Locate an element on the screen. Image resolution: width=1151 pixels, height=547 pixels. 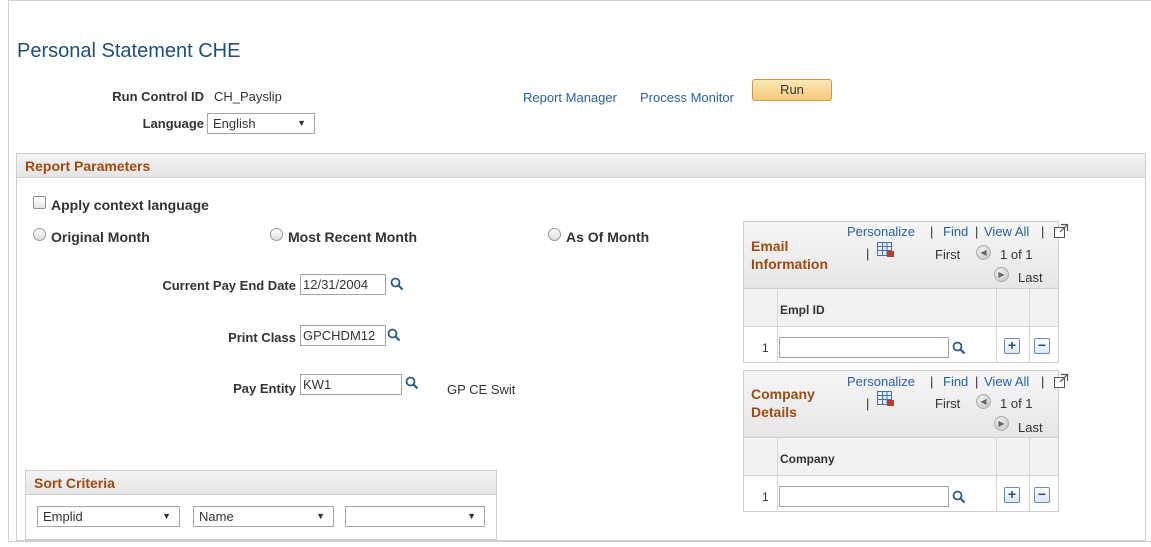
page-frame-bottom is located at coordinates (579, 541).